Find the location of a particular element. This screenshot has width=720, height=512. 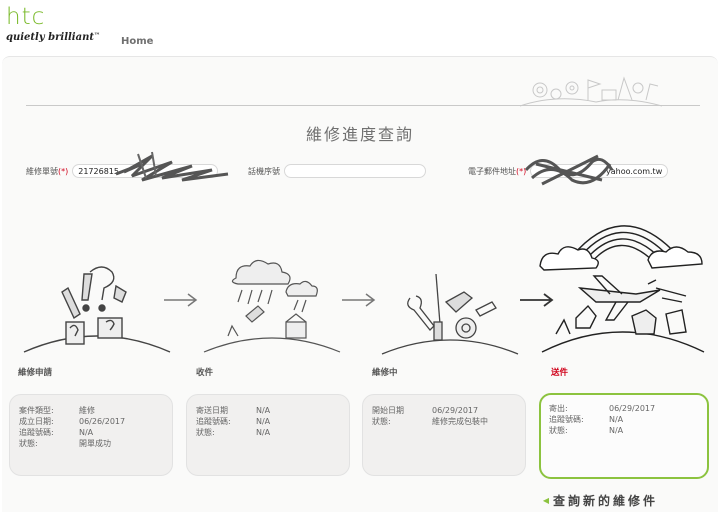

nav-home-link: Home is located at coordinates (137, 41).